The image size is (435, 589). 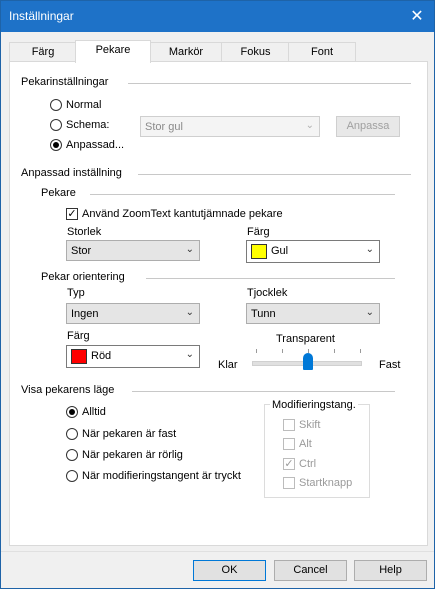 What do you see at coordinates (132, 455) in the screenshot?
I see `when-moving-label: När pekaren är rörlig` at bounding box center [132, 455].